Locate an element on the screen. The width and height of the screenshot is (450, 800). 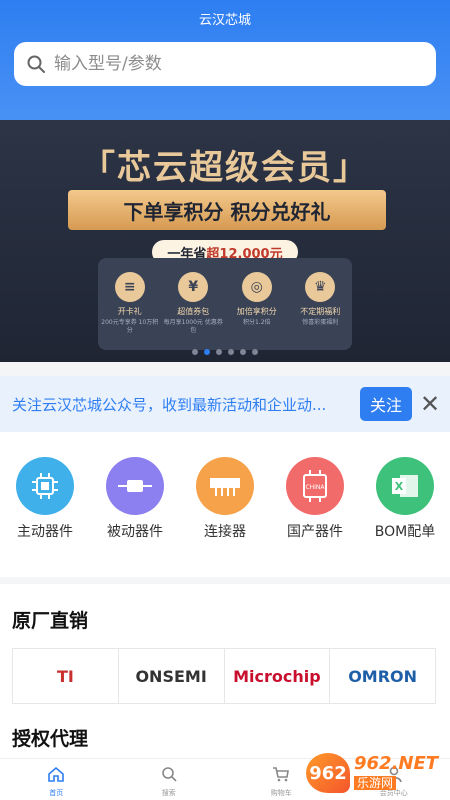
benefit-item: ◎ 加倍享积分积分1.2倍 is located at coordinates (257, 311).